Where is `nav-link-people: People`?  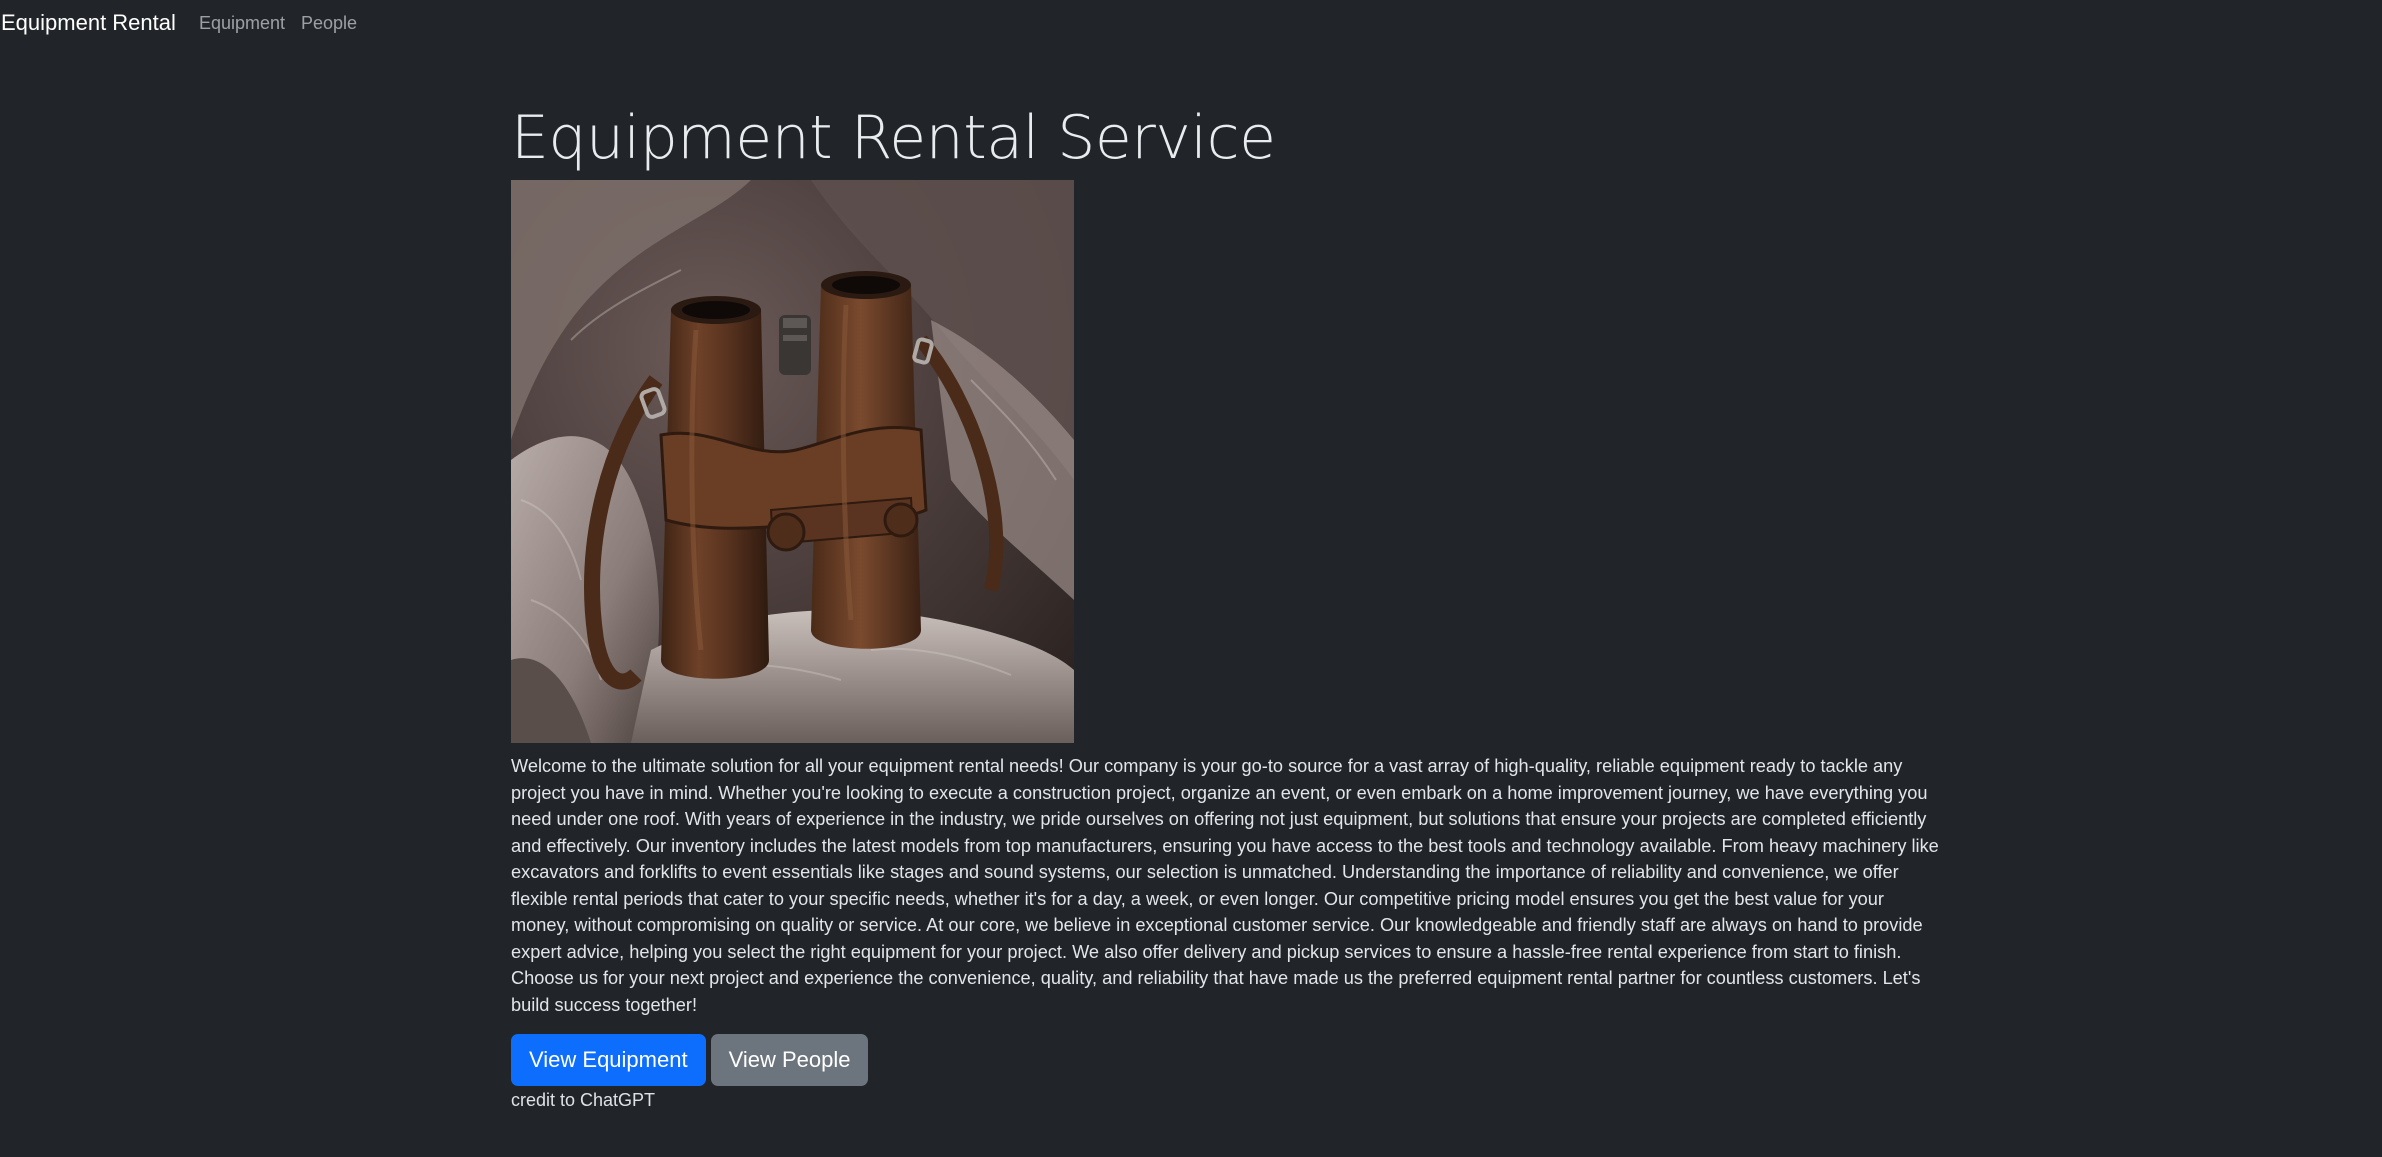
nav-link-people: People is located at coordinates (329, 23).